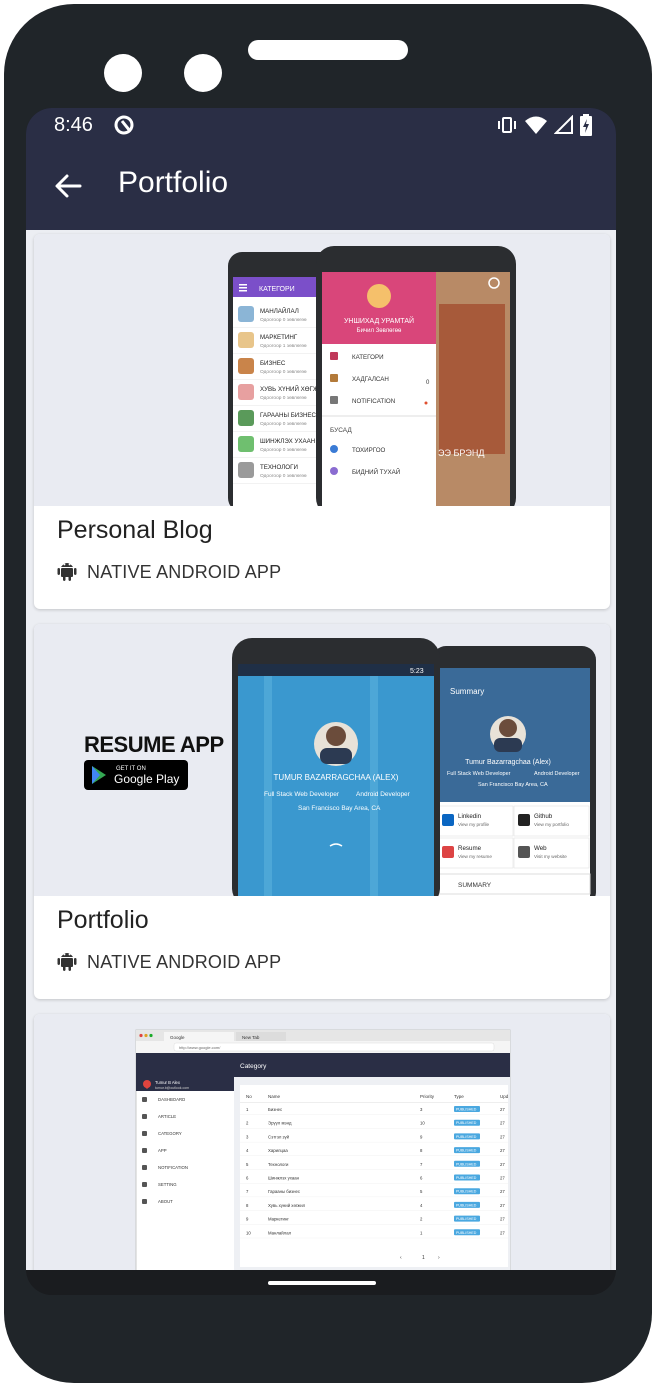 This screenshot has width=656, height=1387. I want to click on admin-menu-item: ARTICLE, so click(167, 1116).